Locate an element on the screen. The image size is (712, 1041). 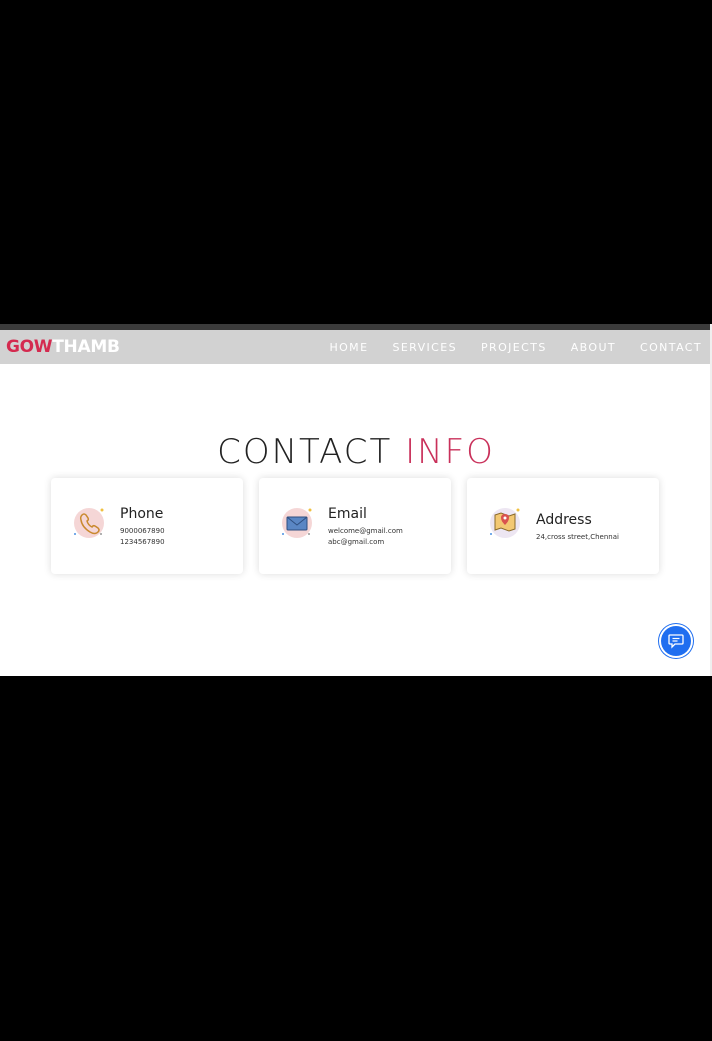
address-heading: Address is located at coordinates (564, 520).